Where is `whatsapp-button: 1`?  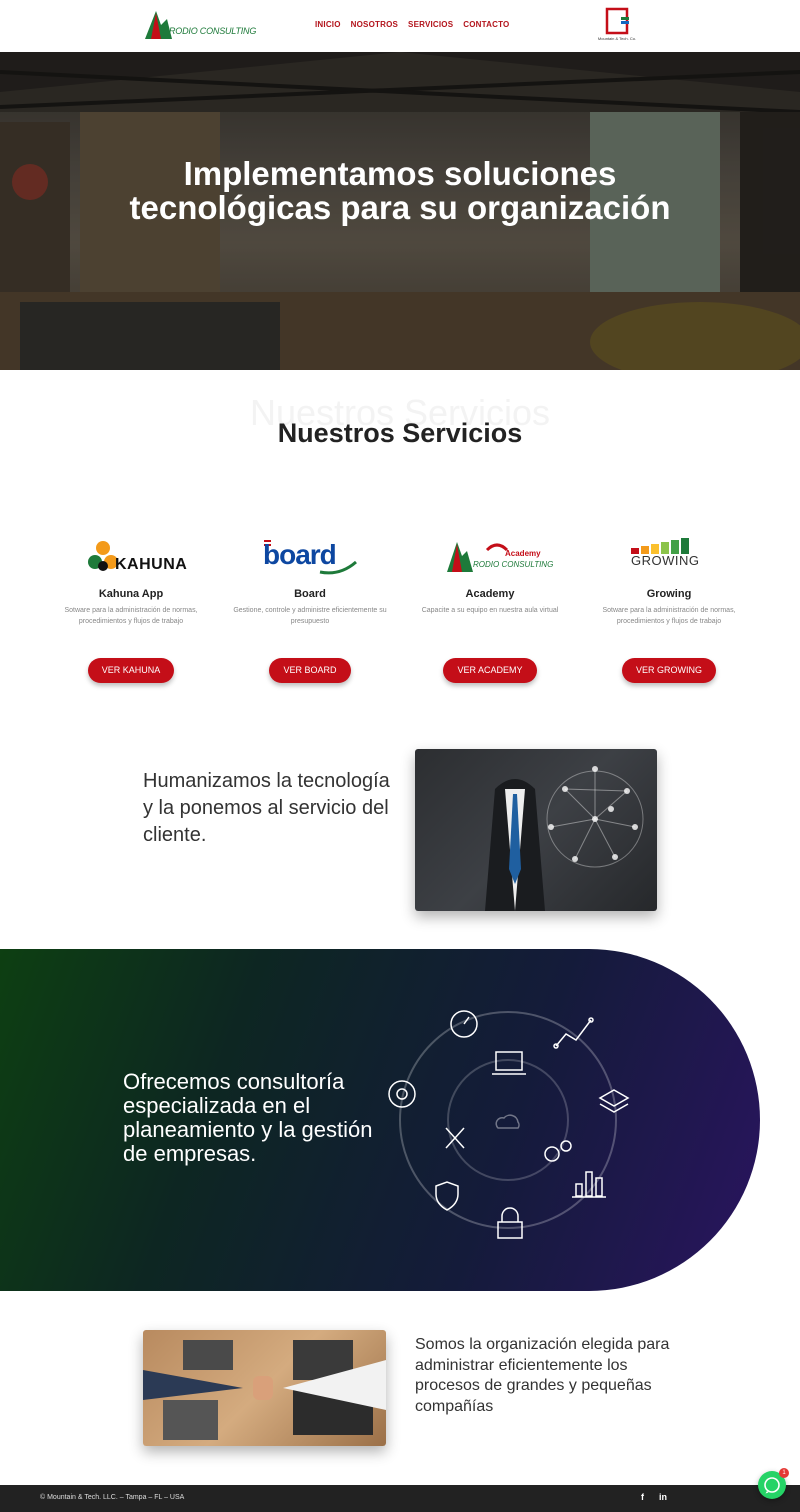 whatsapp-button: 1 is located at coordinates (773, 1483).